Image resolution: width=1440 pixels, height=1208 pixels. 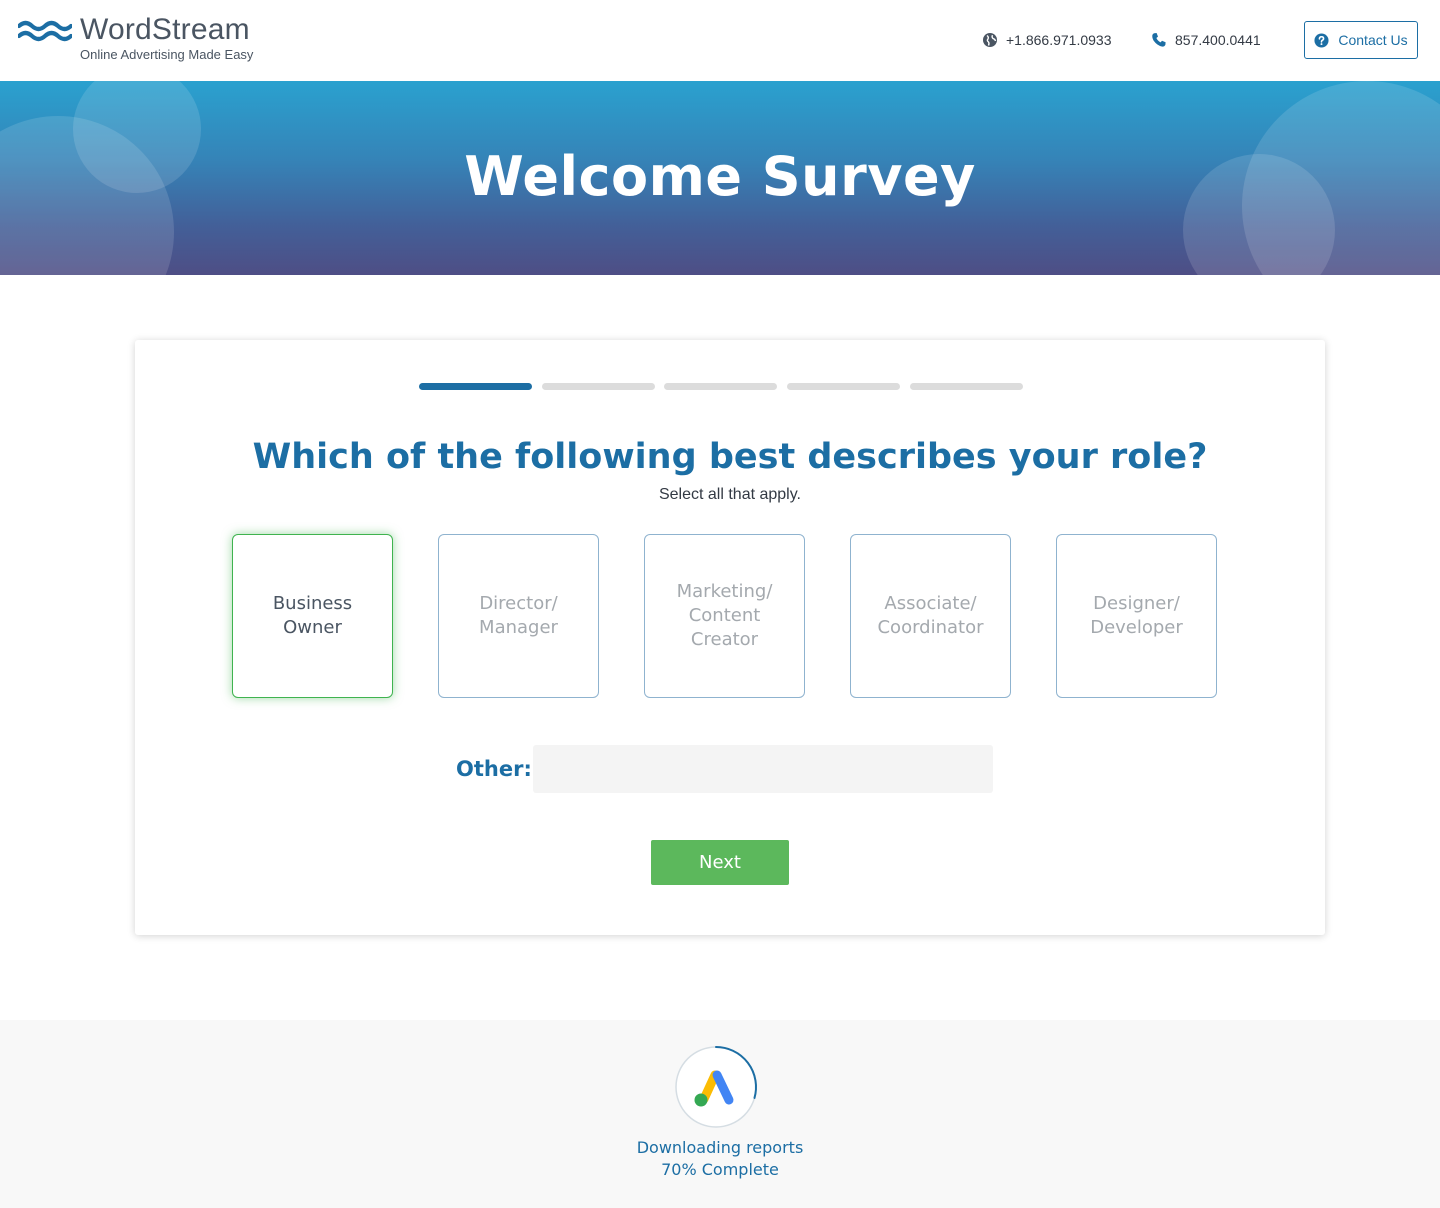 I want to click on next-button: Next, so click(x=720, y=862).